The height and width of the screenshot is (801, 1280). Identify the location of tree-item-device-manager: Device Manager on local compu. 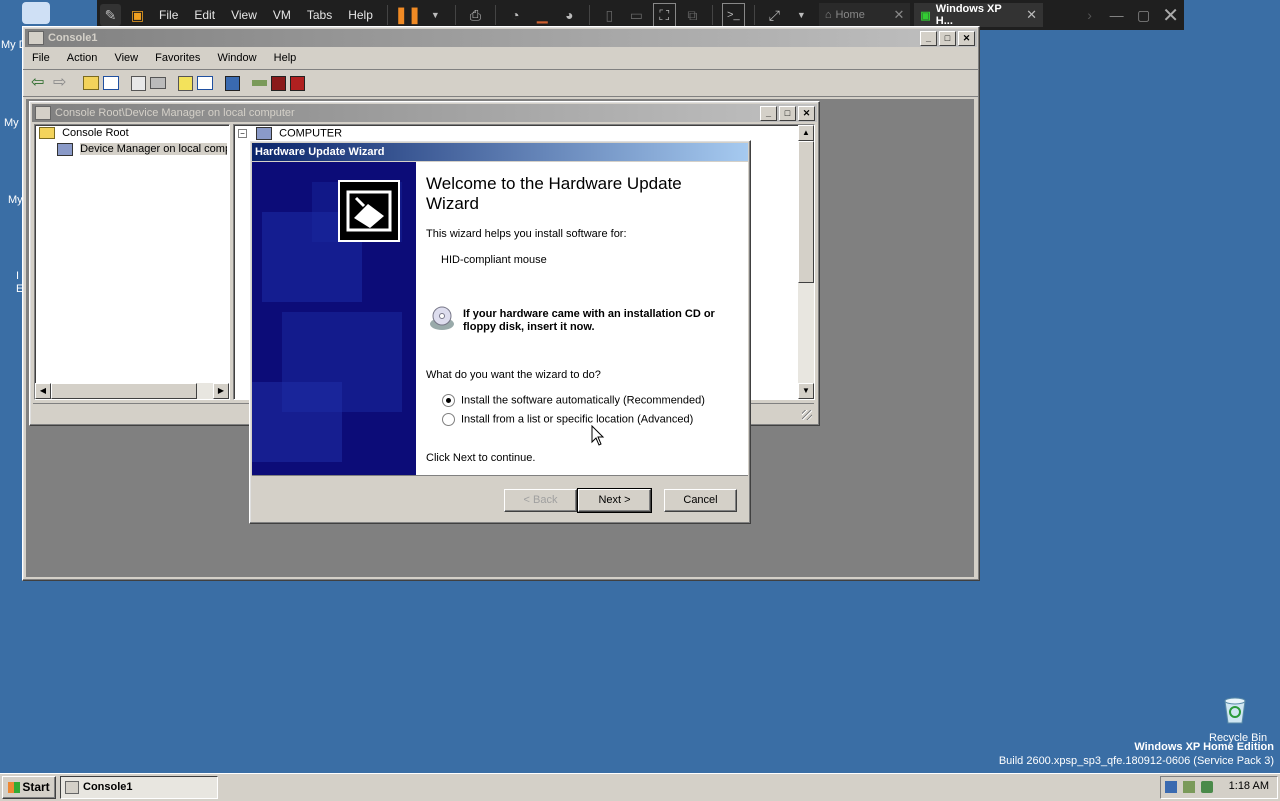
(142, 149).